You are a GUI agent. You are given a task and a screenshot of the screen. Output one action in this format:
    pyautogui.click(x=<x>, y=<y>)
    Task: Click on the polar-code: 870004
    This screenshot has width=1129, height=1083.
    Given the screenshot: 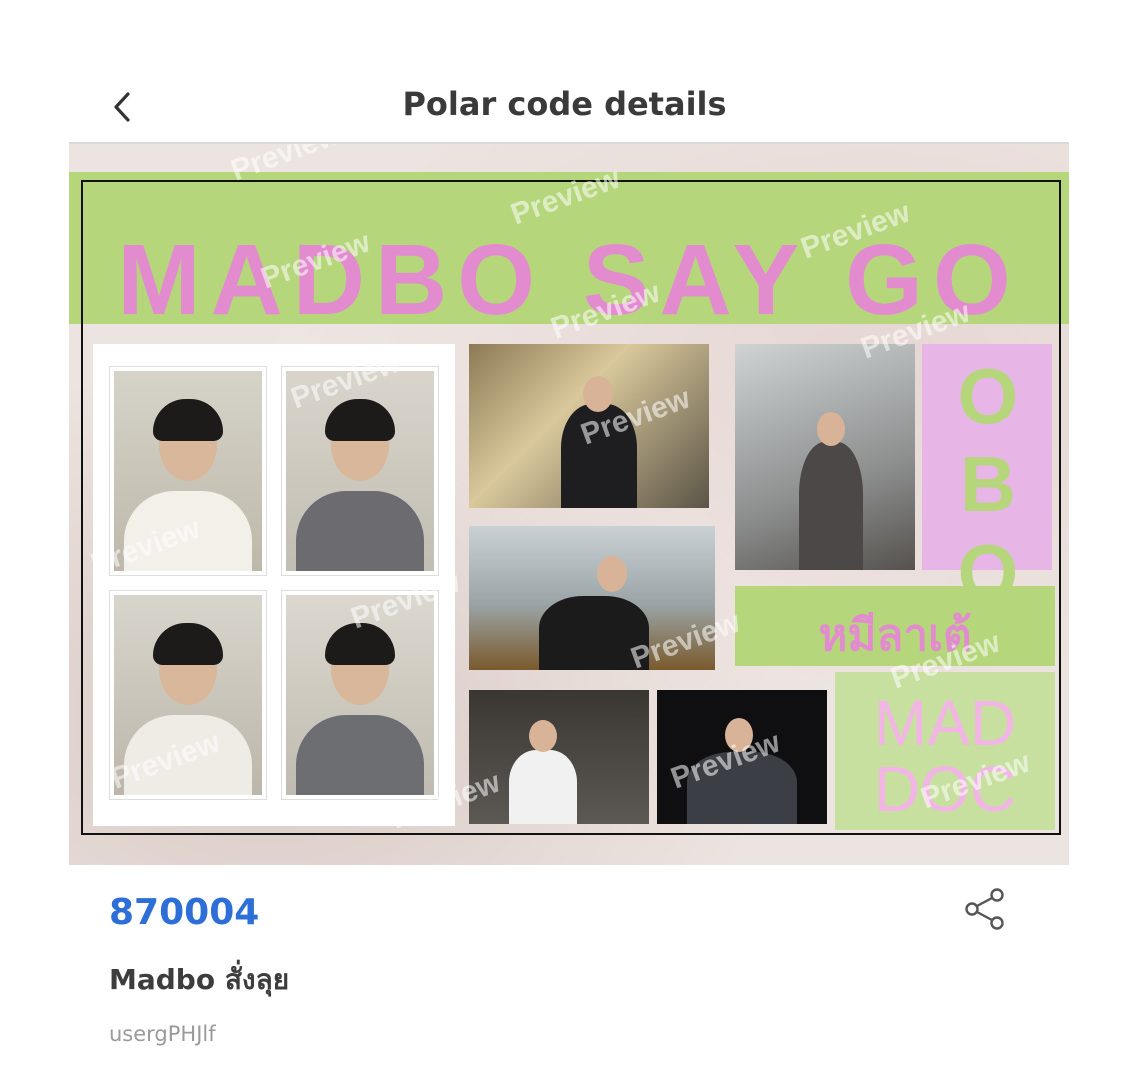 What is the action you would take?
    pyautogui.click(x=184, y=912)
    